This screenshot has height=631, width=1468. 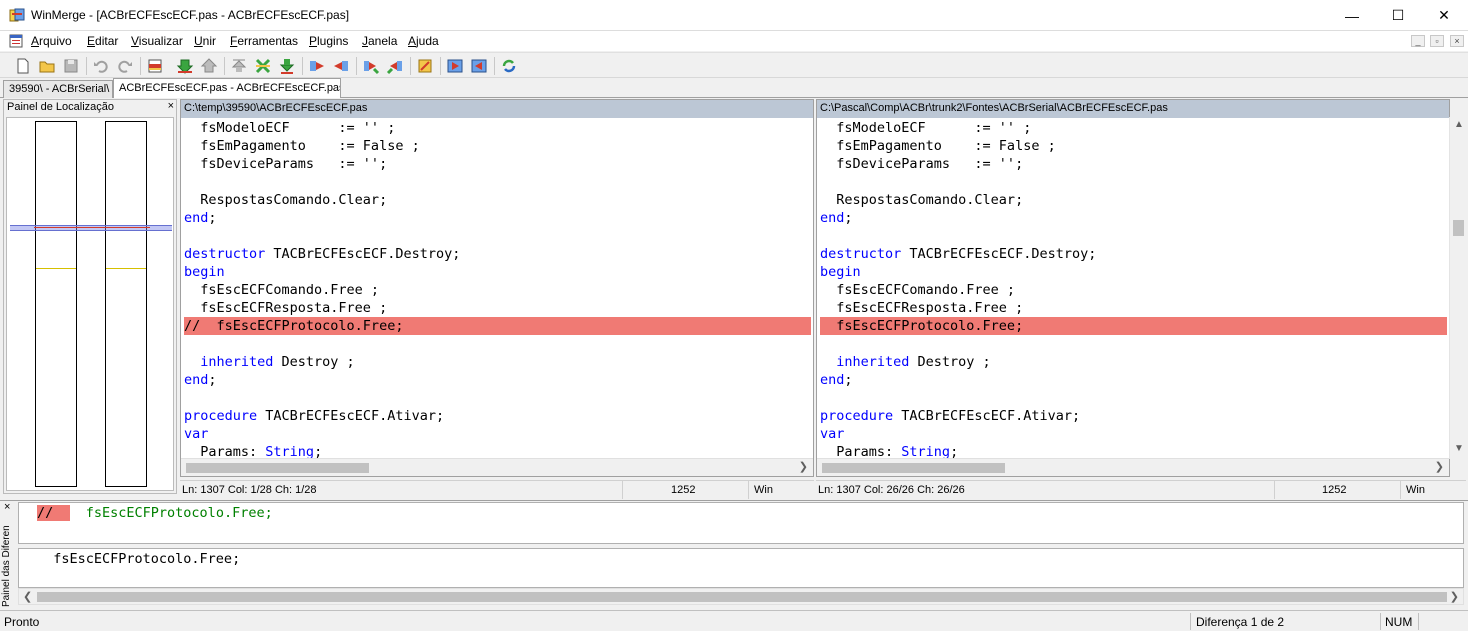 I want to click on prev-diff-icon, so click(x=209, y=66).